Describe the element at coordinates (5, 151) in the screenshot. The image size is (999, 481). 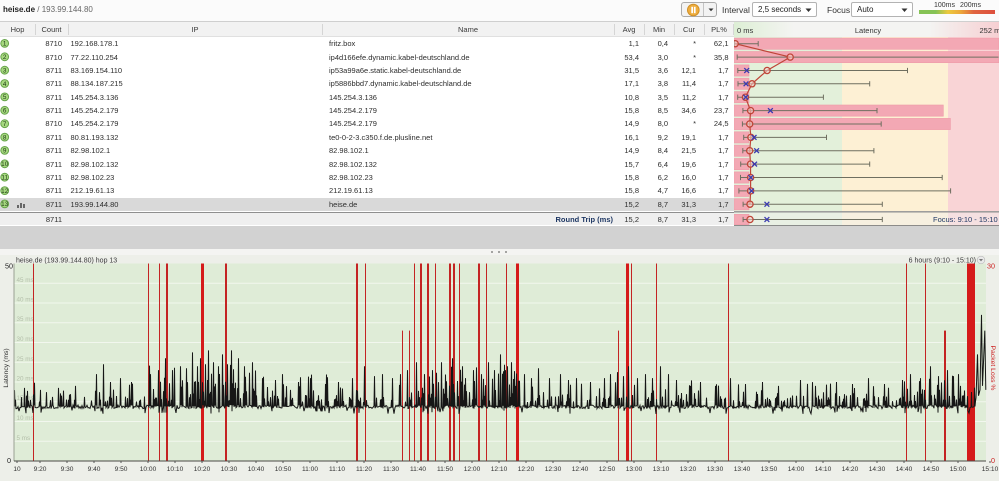
I see `svg-text: 9` at that location.